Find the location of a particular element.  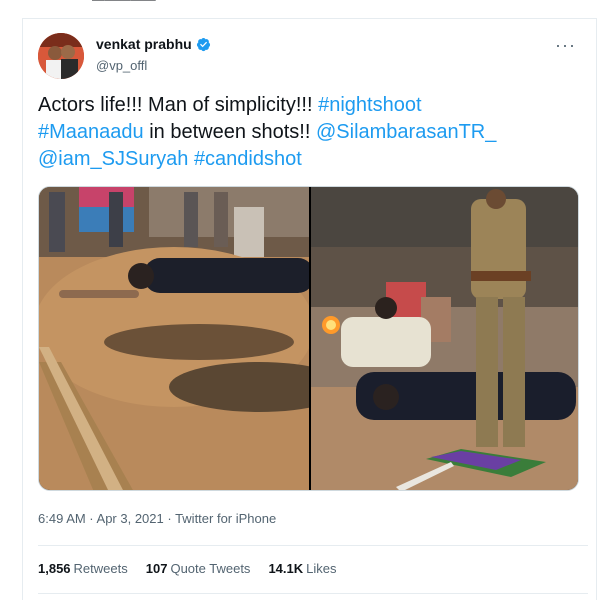

likes-count: 14.1K is located at coordinates (286, 568).